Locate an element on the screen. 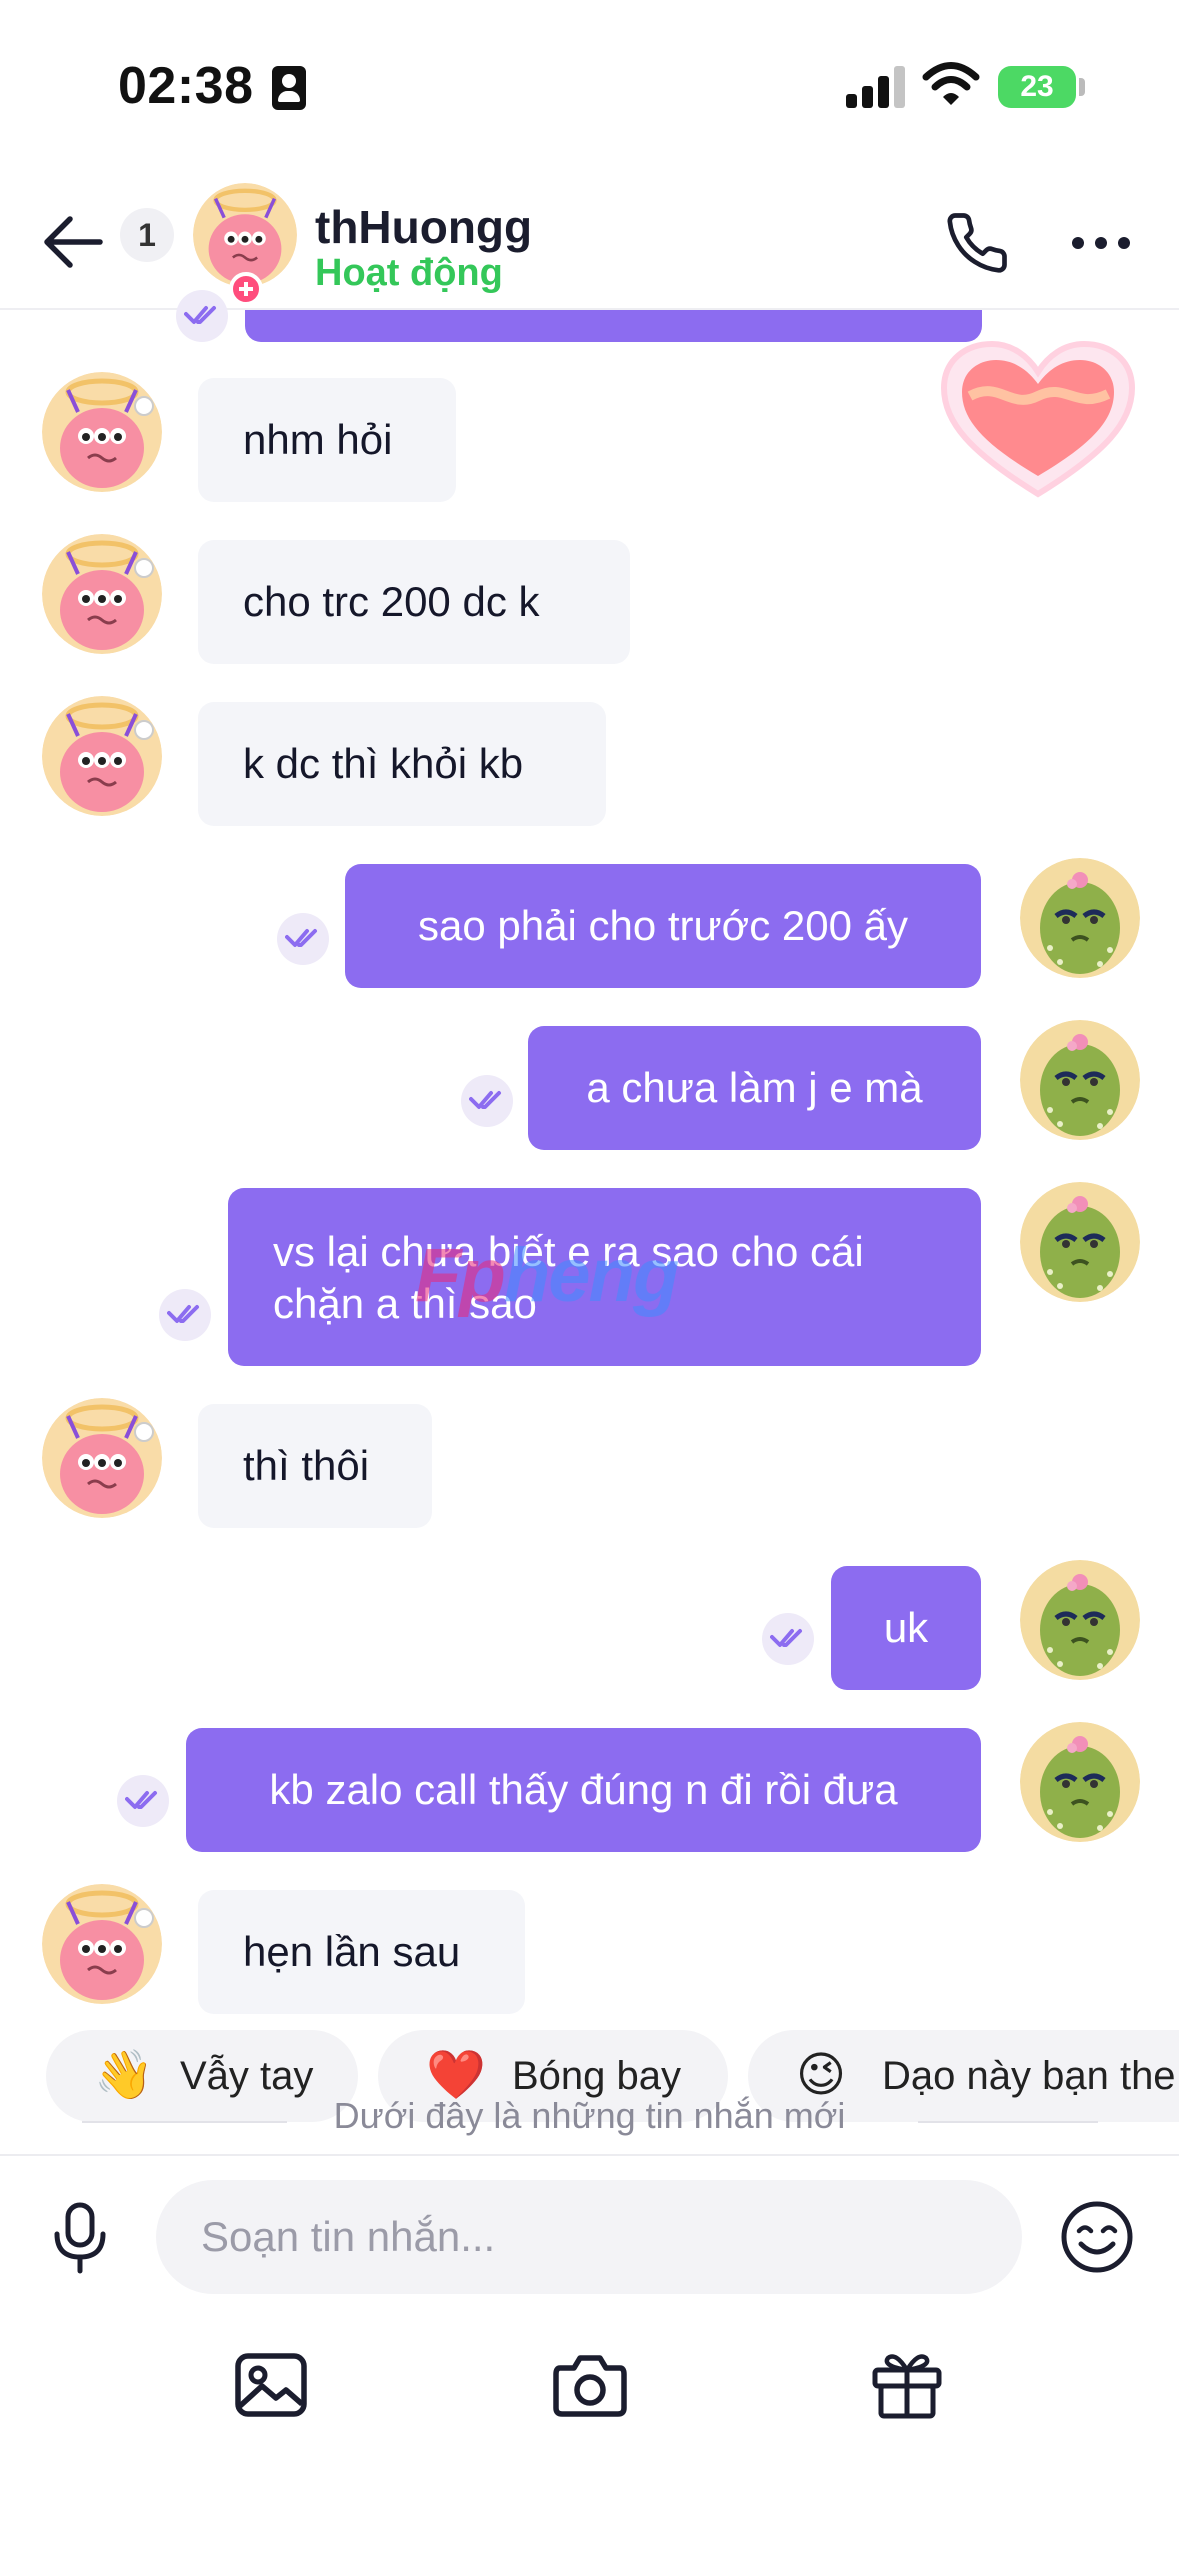  incoming-message-bubble: hẹn lần sau is located at coordinates (361, 1952).